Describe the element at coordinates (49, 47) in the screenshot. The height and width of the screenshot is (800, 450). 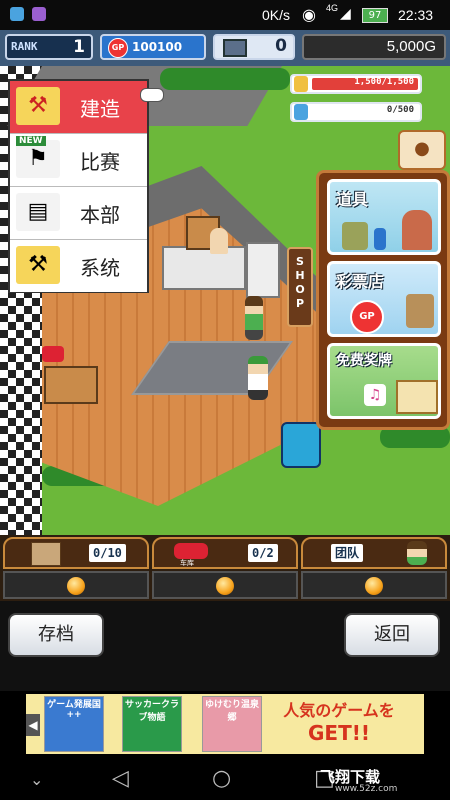
I see `rank-box: RANK 1` at that location.